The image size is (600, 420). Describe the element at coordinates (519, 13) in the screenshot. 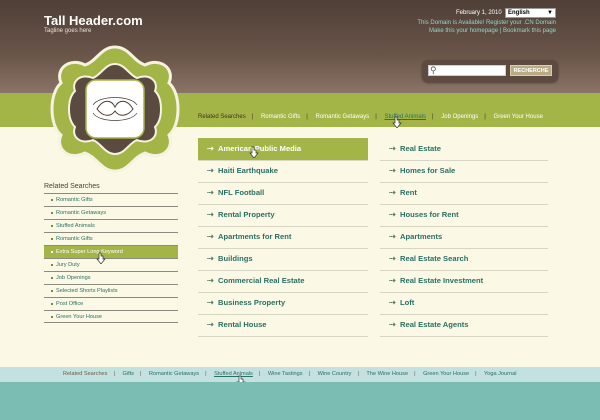

I see `language-value: English` at that location.